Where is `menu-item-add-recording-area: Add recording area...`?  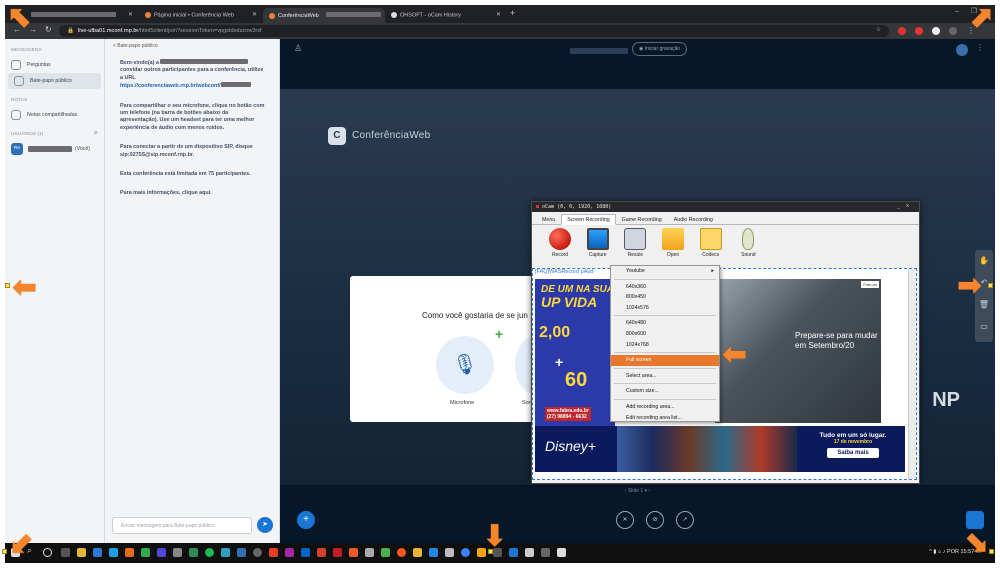
menu-item-add-recording-area: Add recording area... is located at coordinates (665, 407).